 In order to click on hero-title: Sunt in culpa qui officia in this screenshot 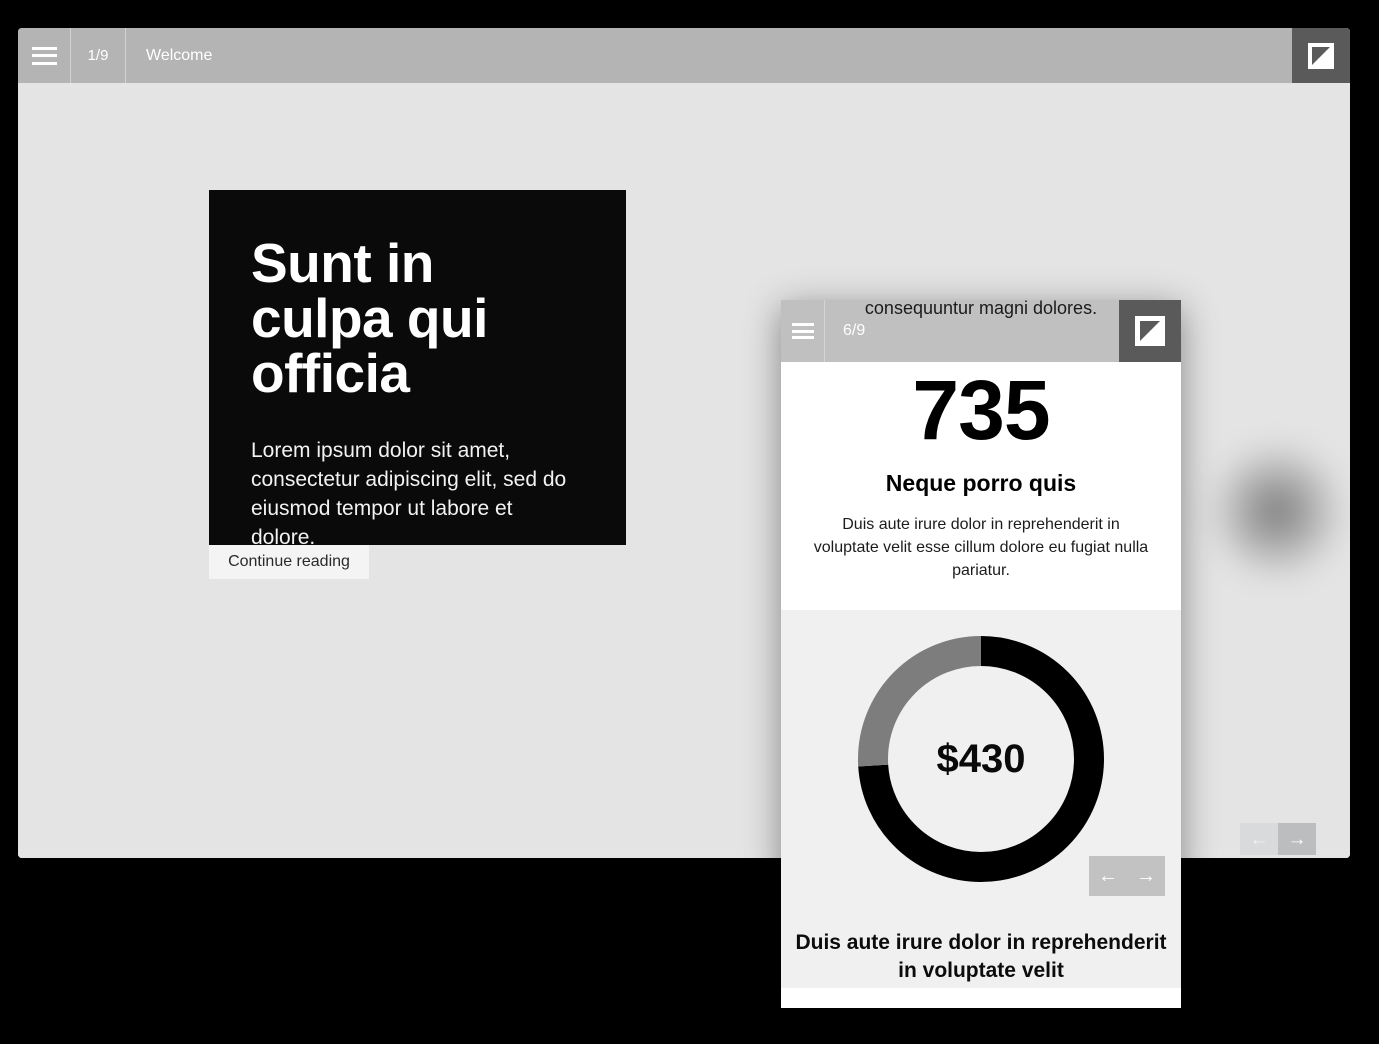, I will do `click(369, 318)`.